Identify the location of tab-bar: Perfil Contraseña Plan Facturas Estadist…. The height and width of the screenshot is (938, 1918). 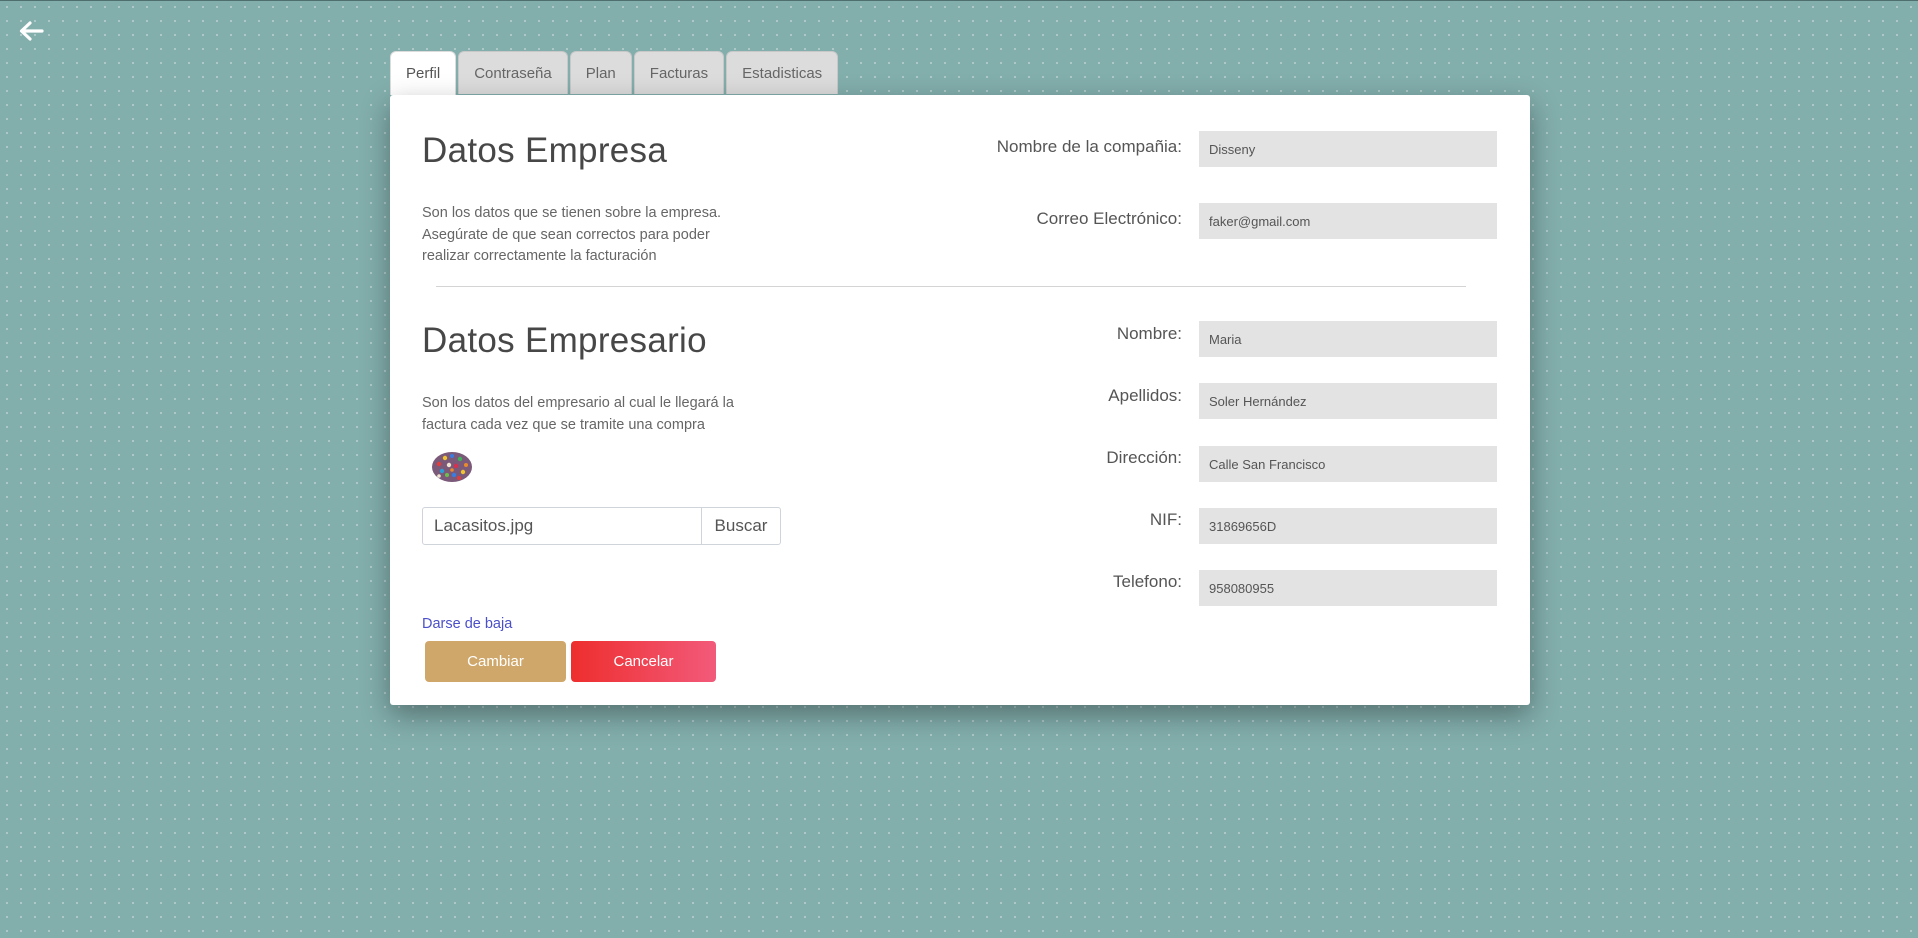
(615, 73).